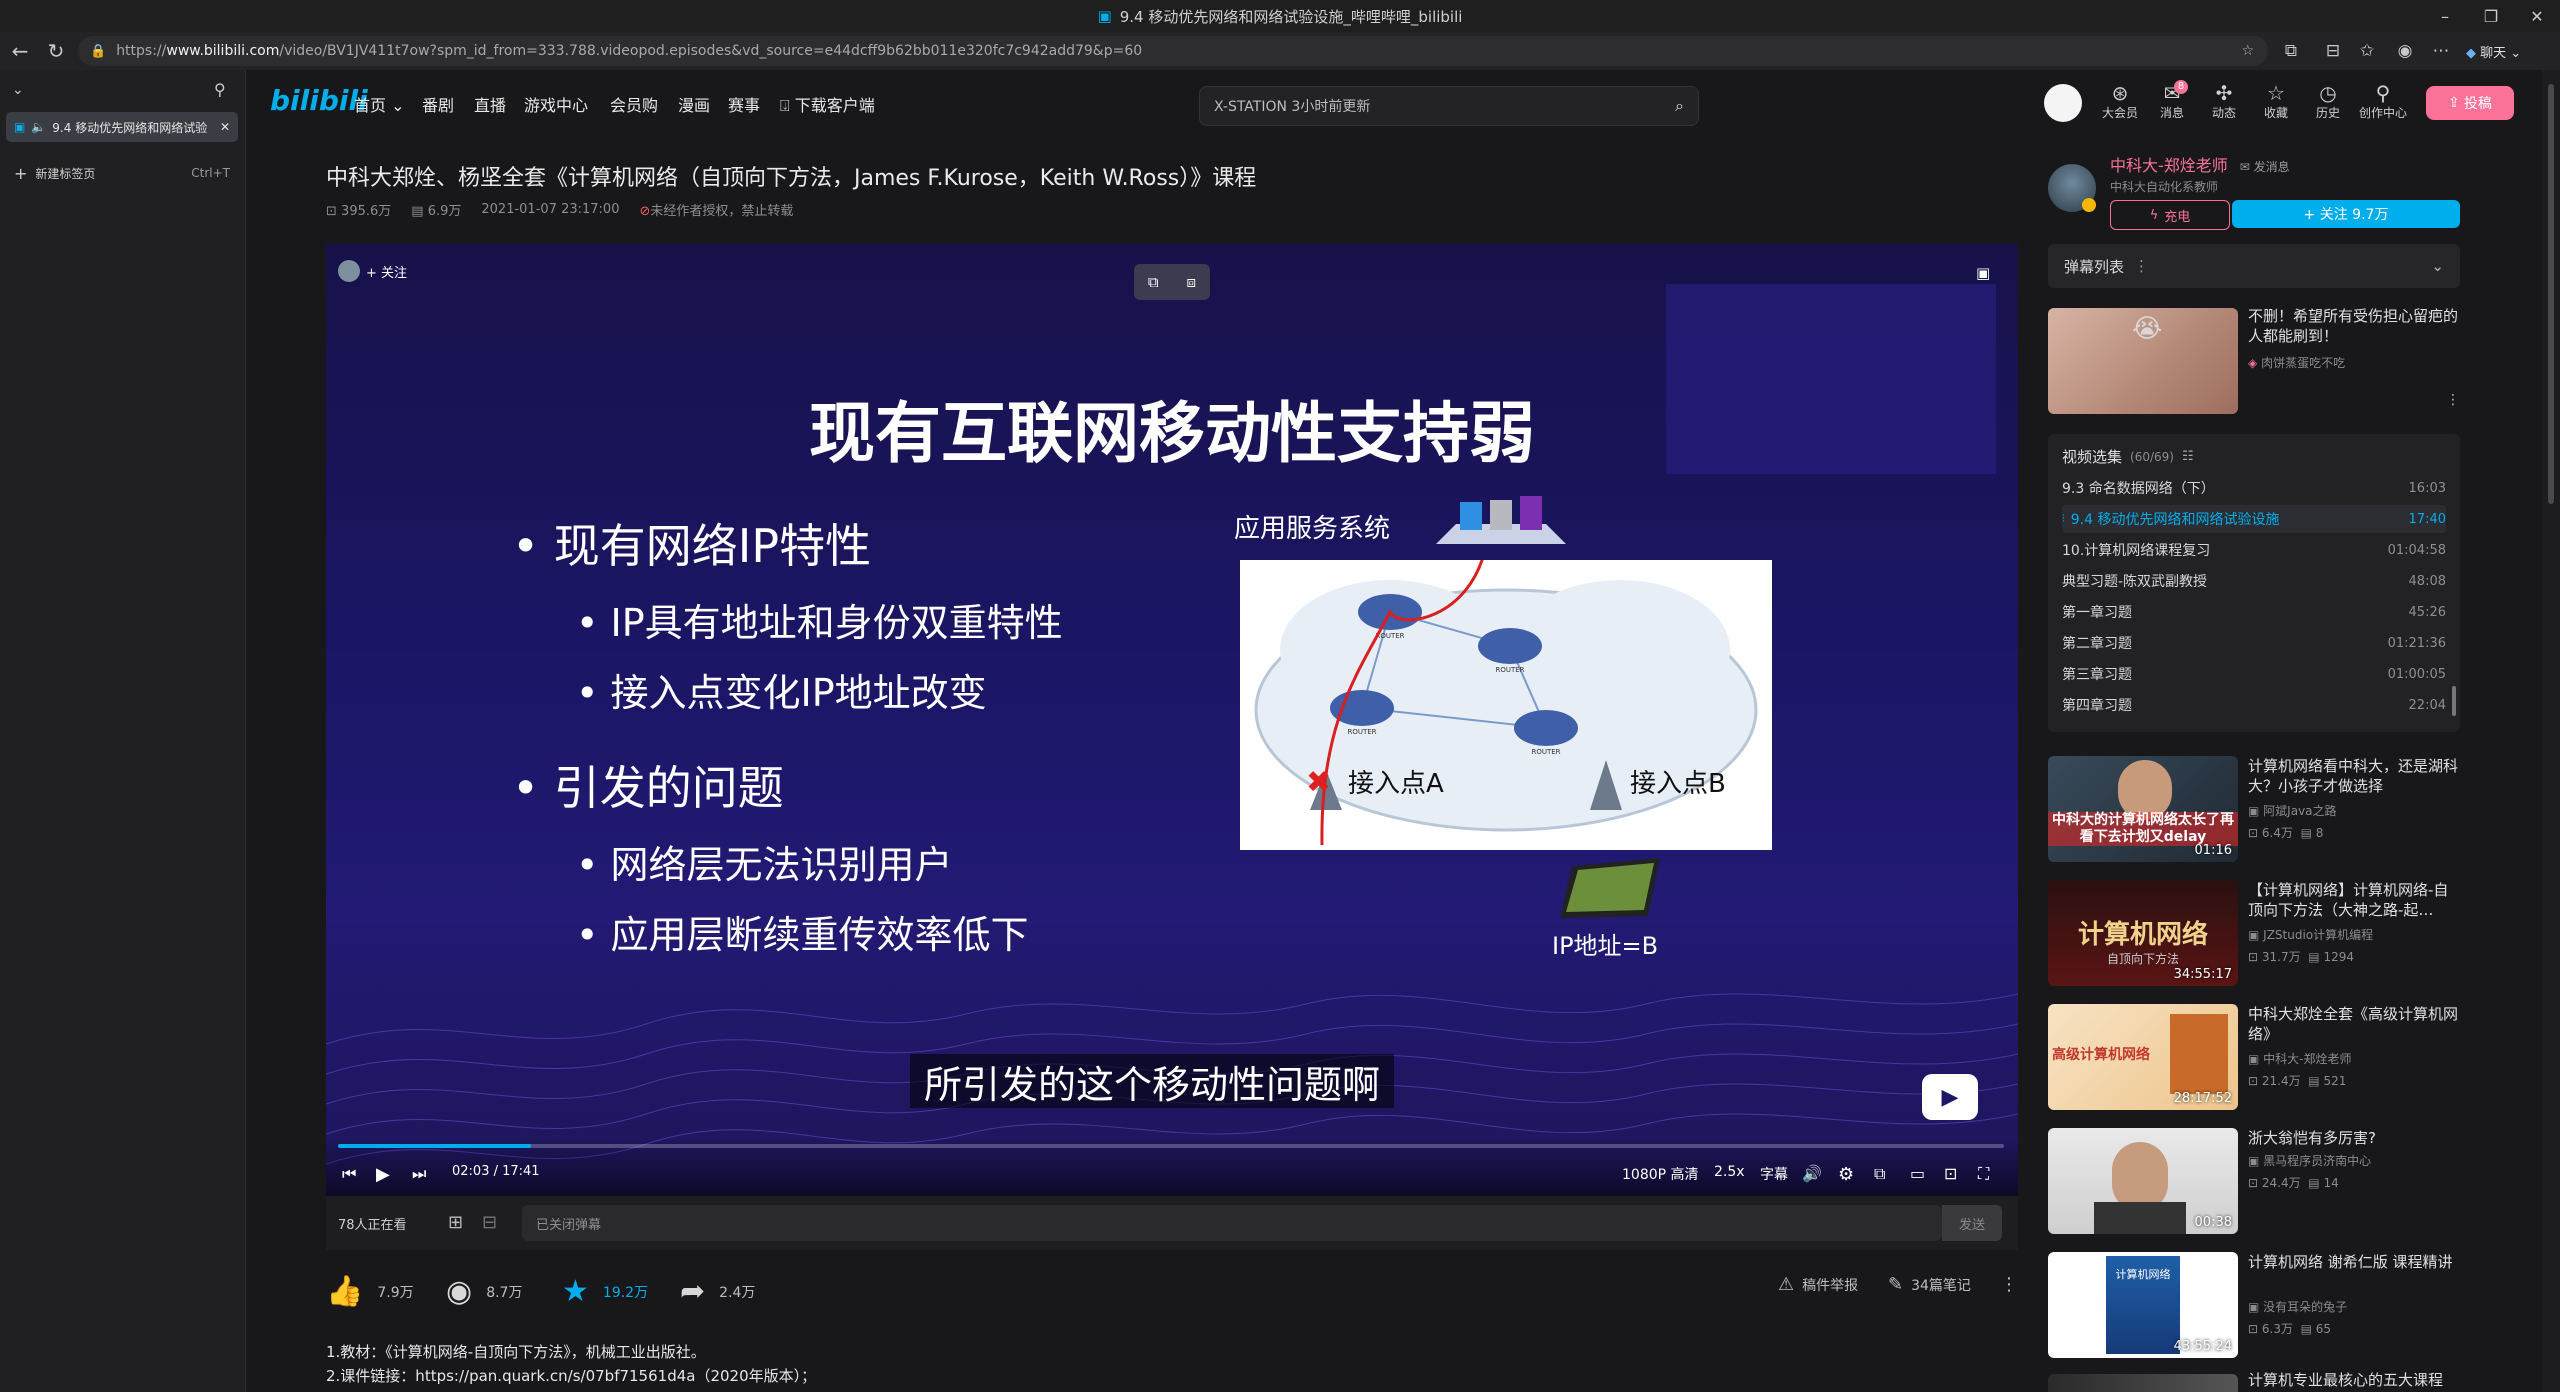  Describe the element at coordinates (2224, 101) in the screenshot. I see `header-dynamic: ✣ 动态` at that location.